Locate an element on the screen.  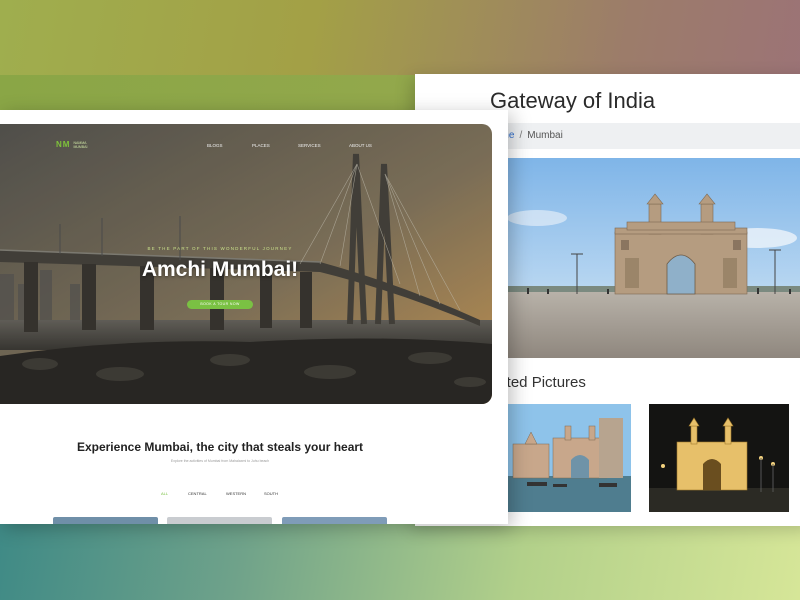
breadcrumb-current: Mumbai is located at coordinates (545, 135).